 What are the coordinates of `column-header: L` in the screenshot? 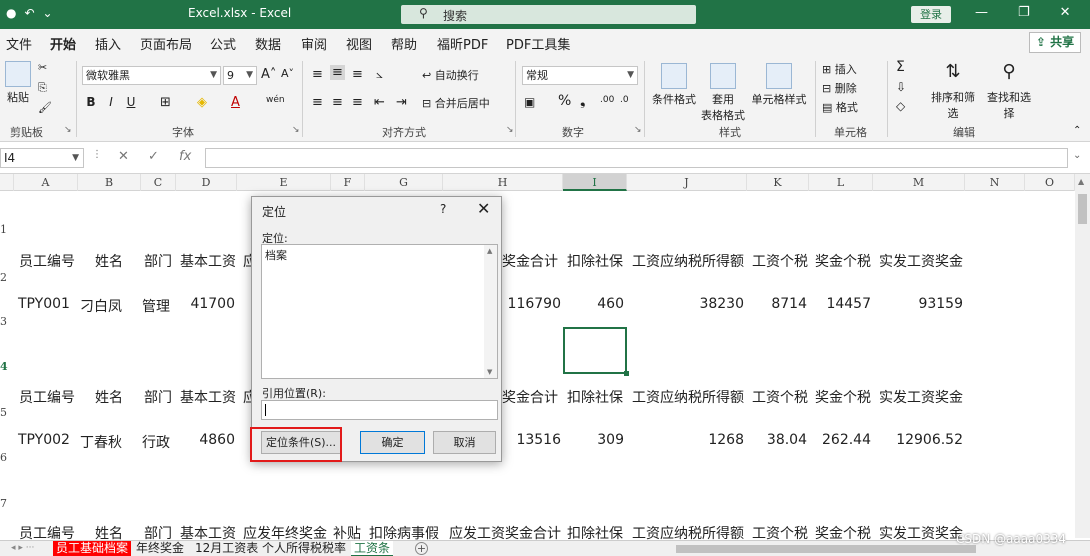 It's located at (841, 182).